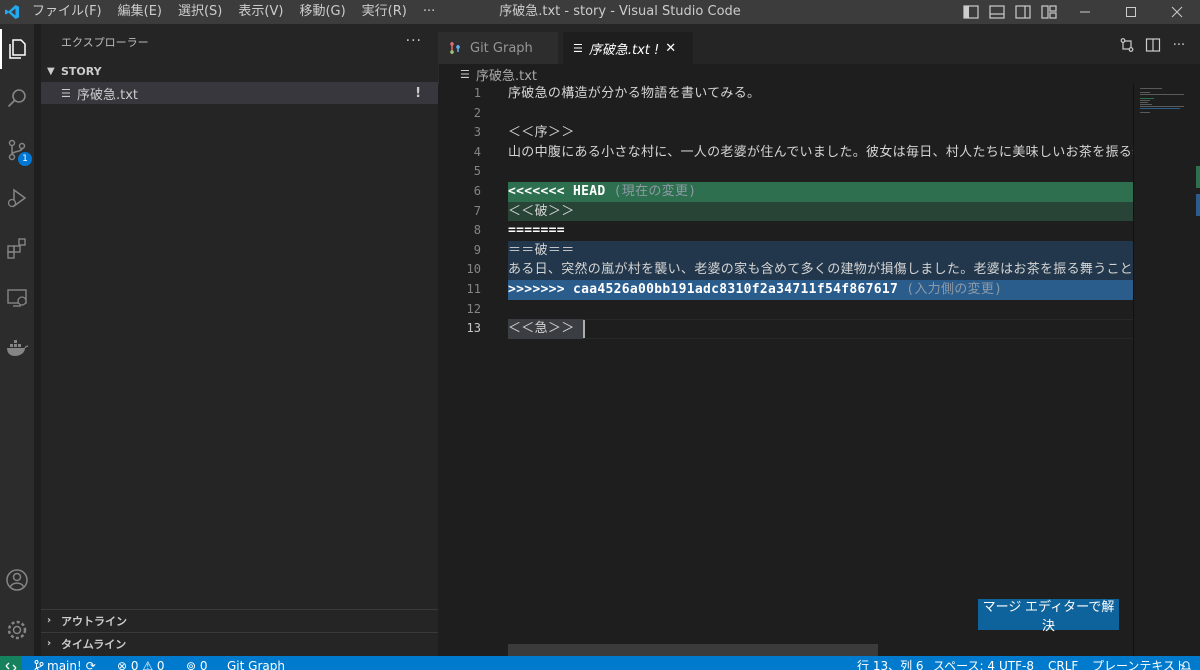  What do you see at coordinates (820, 250) in the screenshot?
I see `incoming-change-highlight` at bounding box center [820, 250].